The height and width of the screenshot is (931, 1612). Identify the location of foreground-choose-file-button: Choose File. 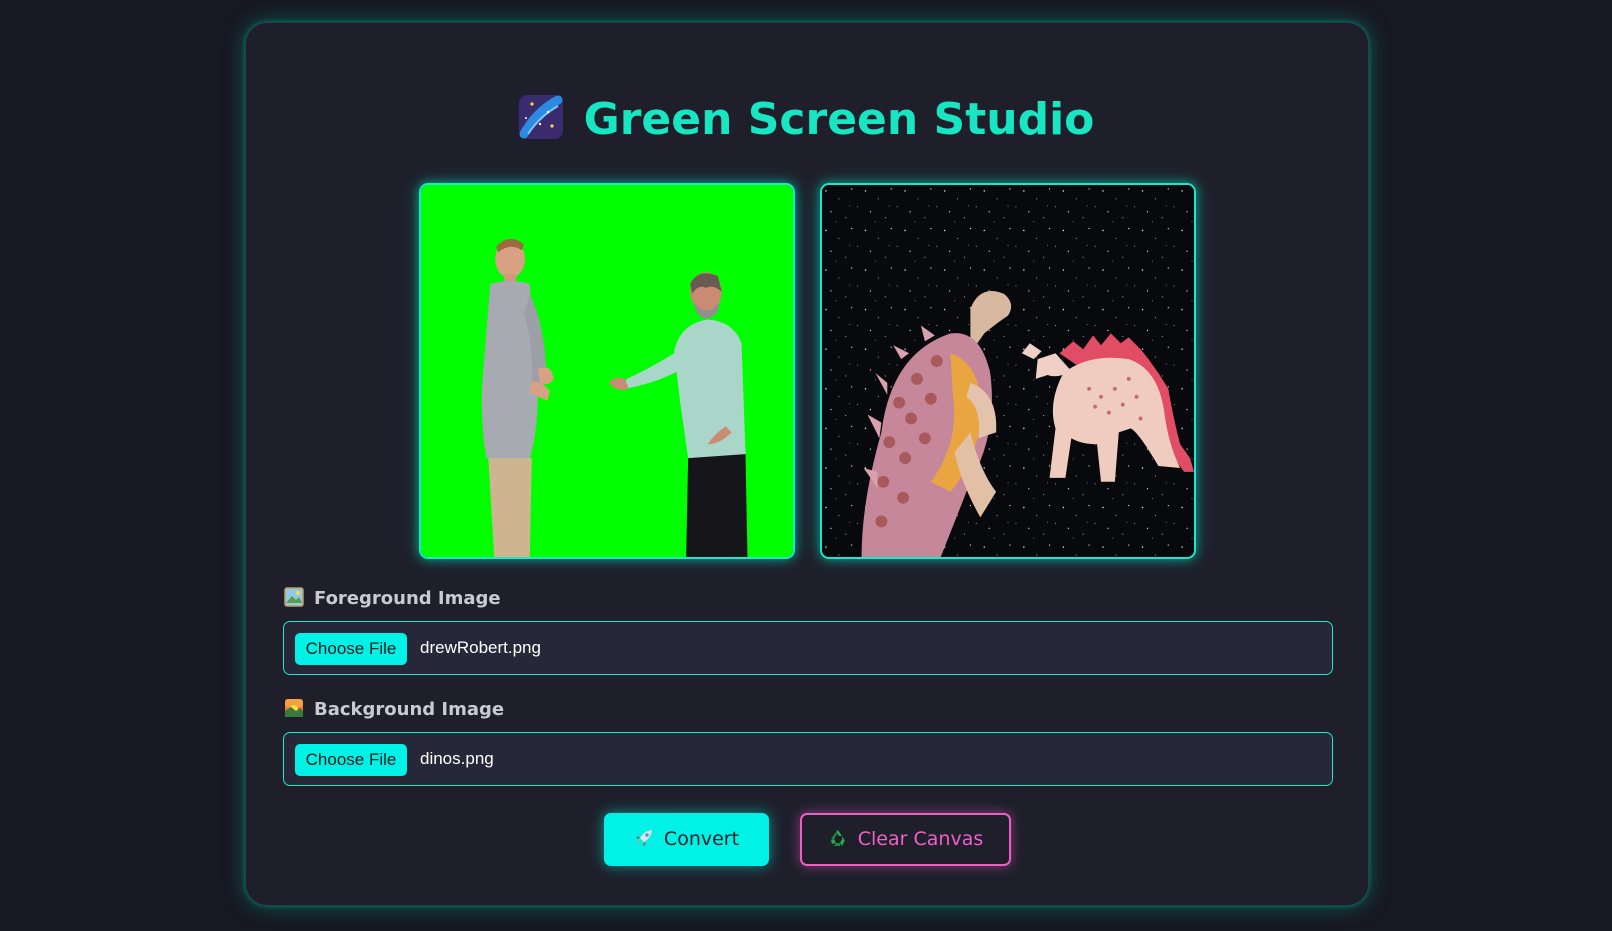
(351, 649).